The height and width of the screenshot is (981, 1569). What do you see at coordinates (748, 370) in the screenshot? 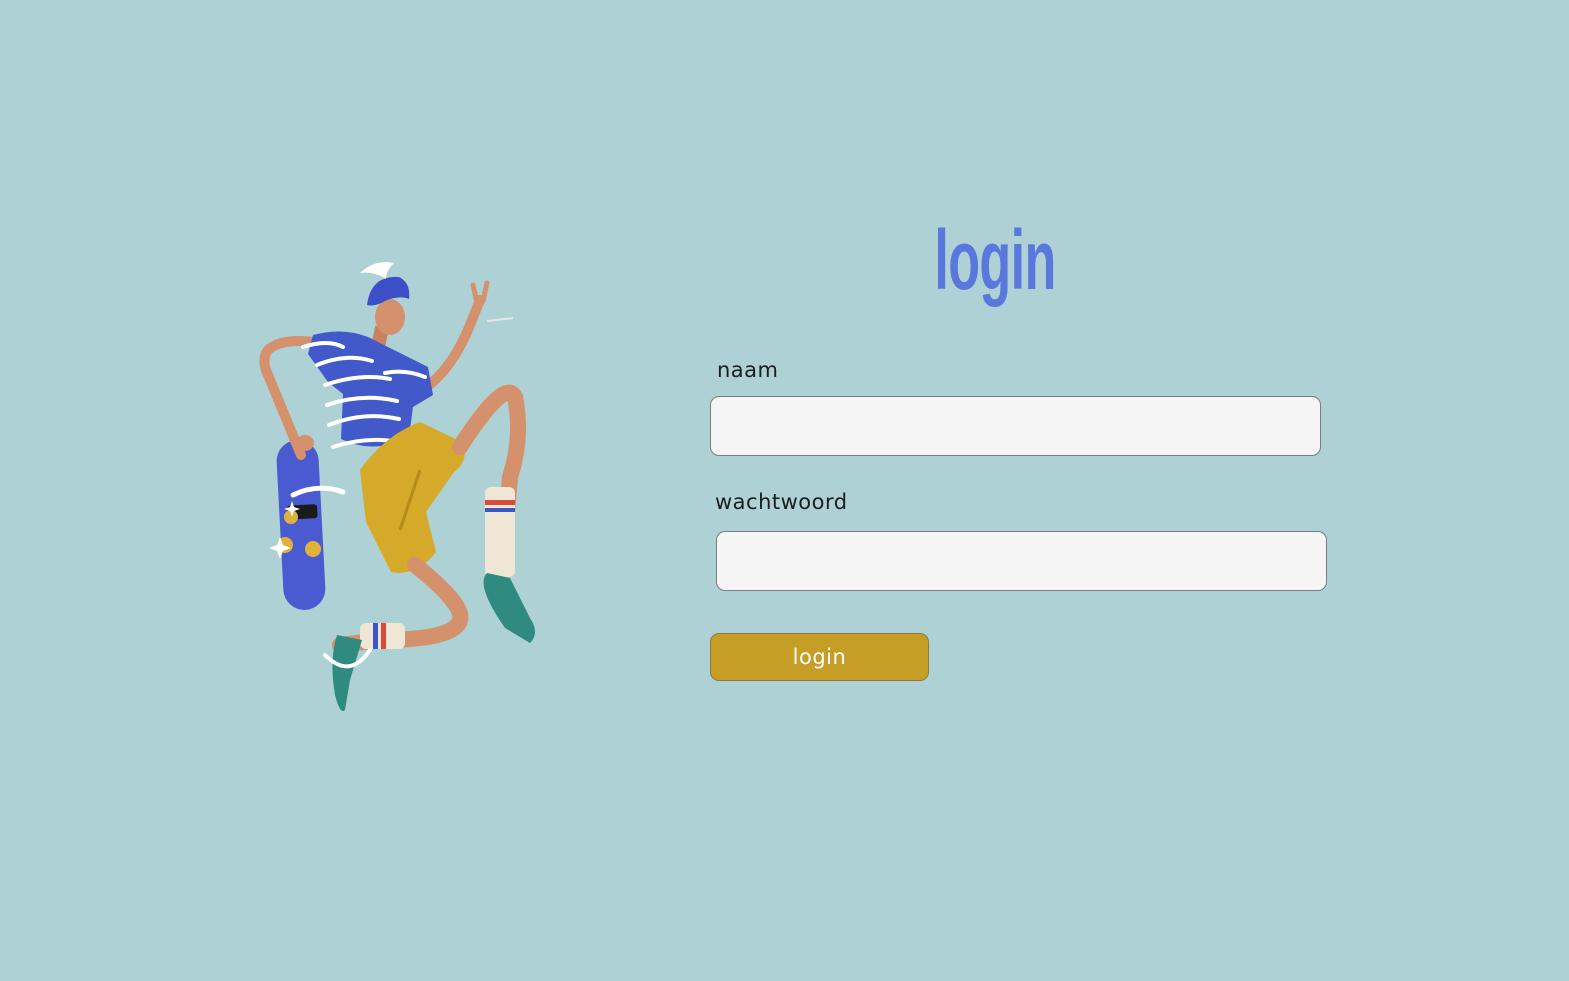
I see `name-label: naam` at bounding box center [748, 370].